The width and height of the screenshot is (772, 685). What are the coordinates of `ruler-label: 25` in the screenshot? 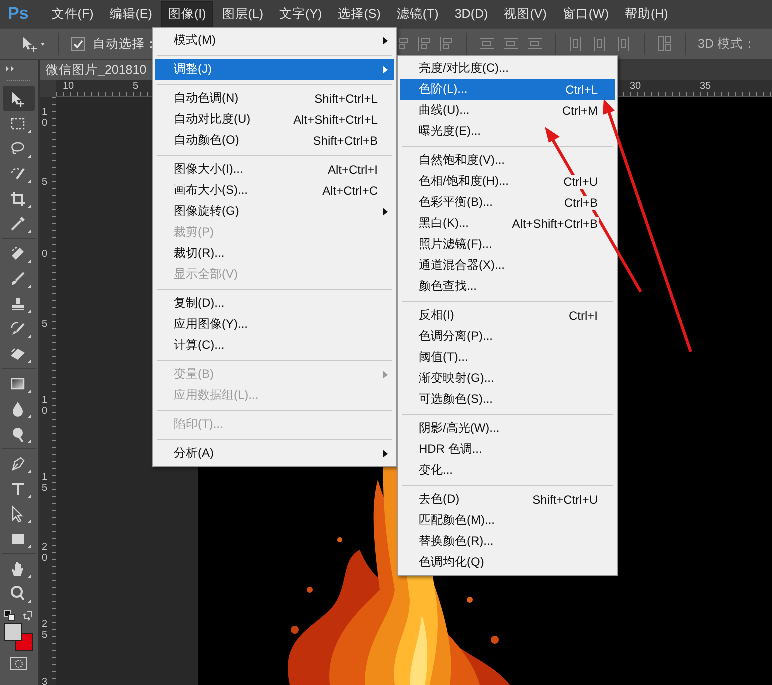 It's located at (45, 630).